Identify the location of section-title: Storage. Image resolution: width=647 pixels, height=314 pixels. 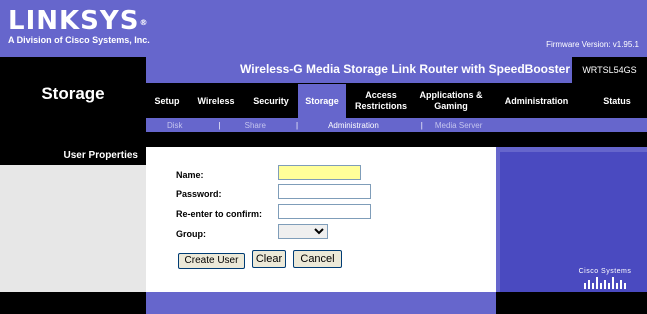
(73, 93).